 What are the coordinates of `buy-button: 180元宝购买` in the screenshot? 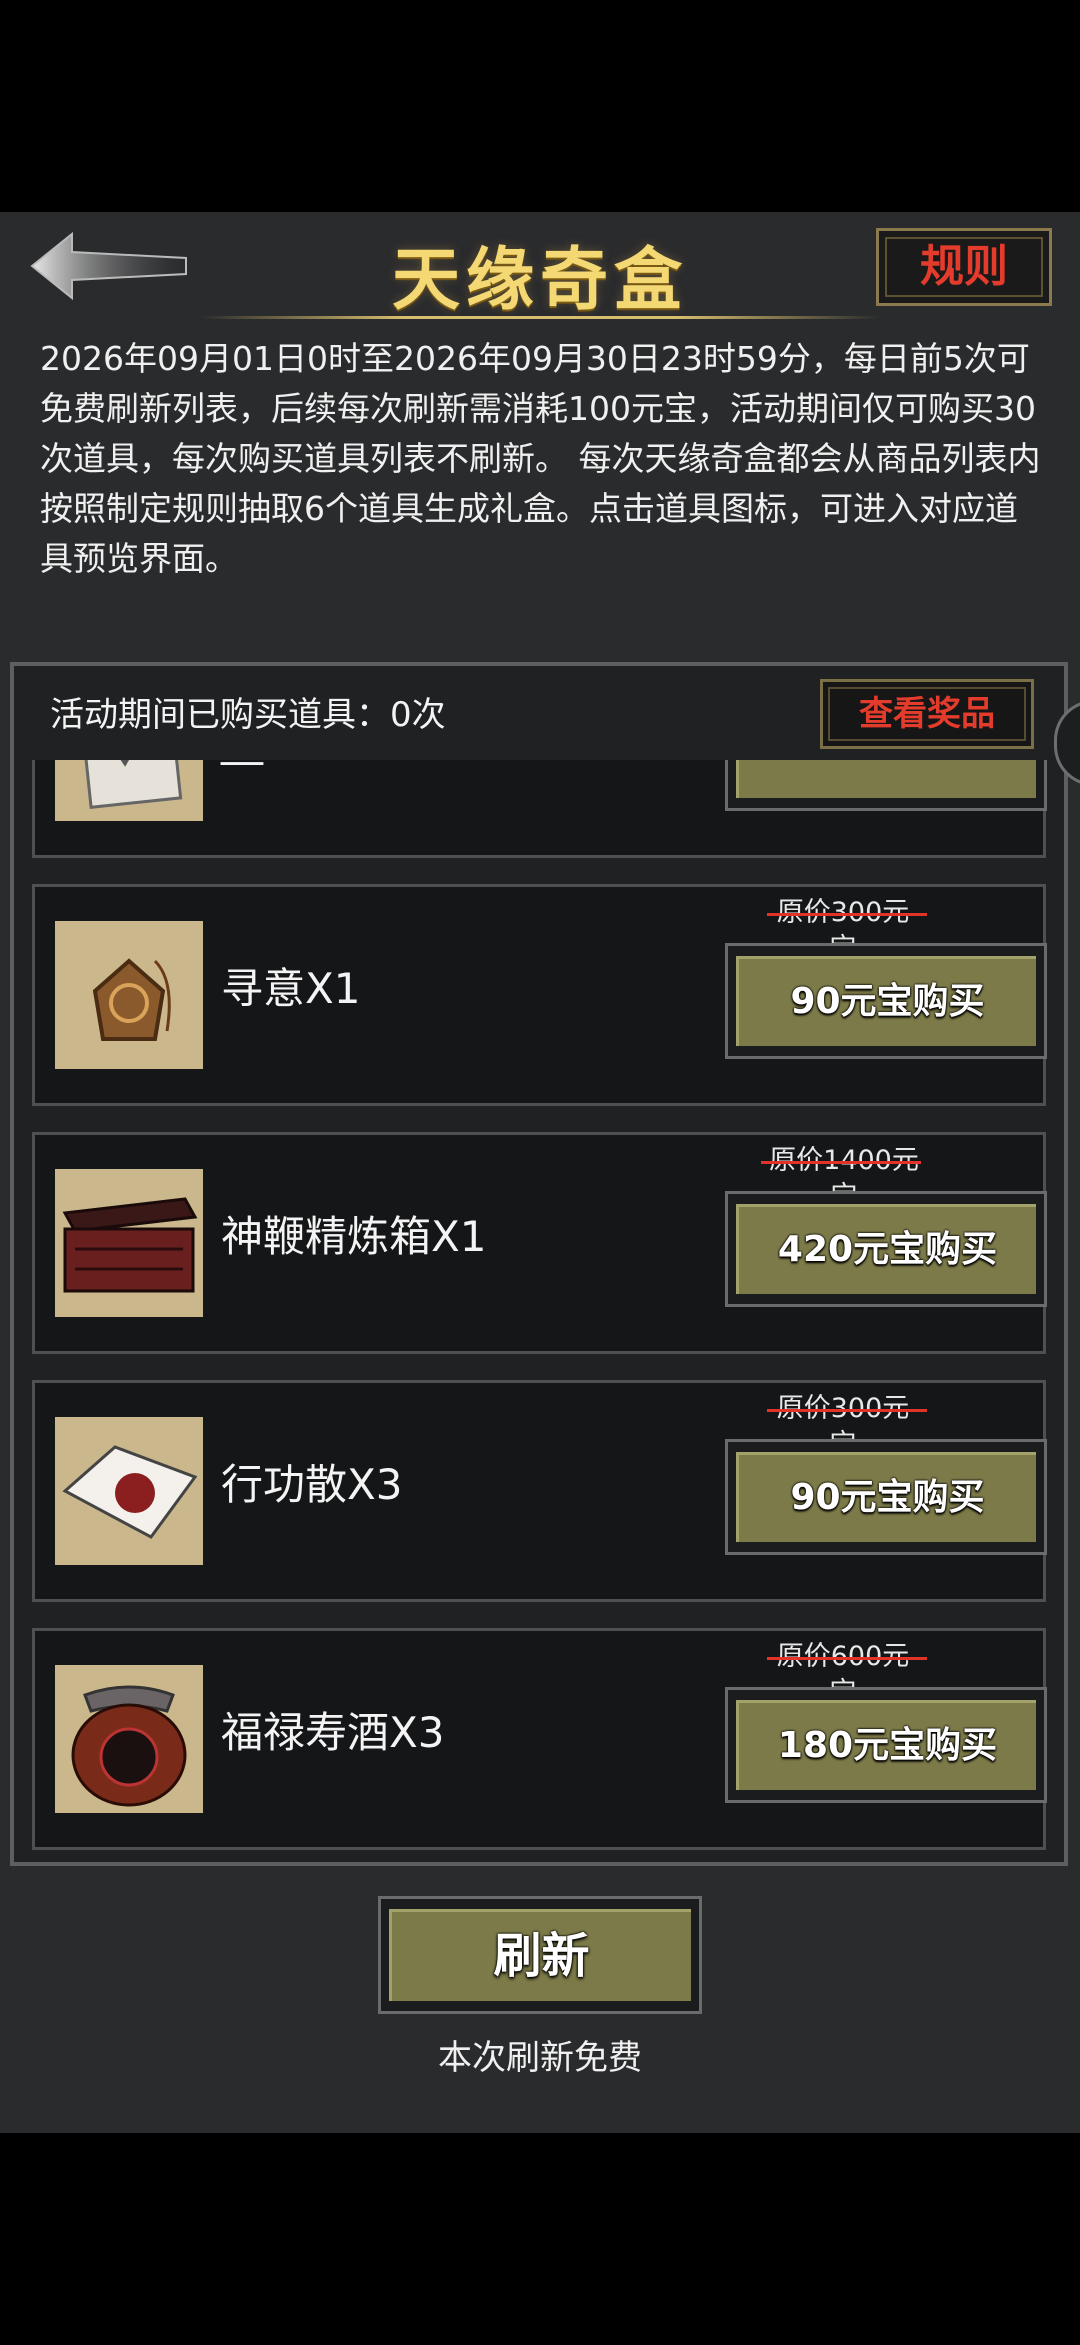 It's located at (886, 1745).